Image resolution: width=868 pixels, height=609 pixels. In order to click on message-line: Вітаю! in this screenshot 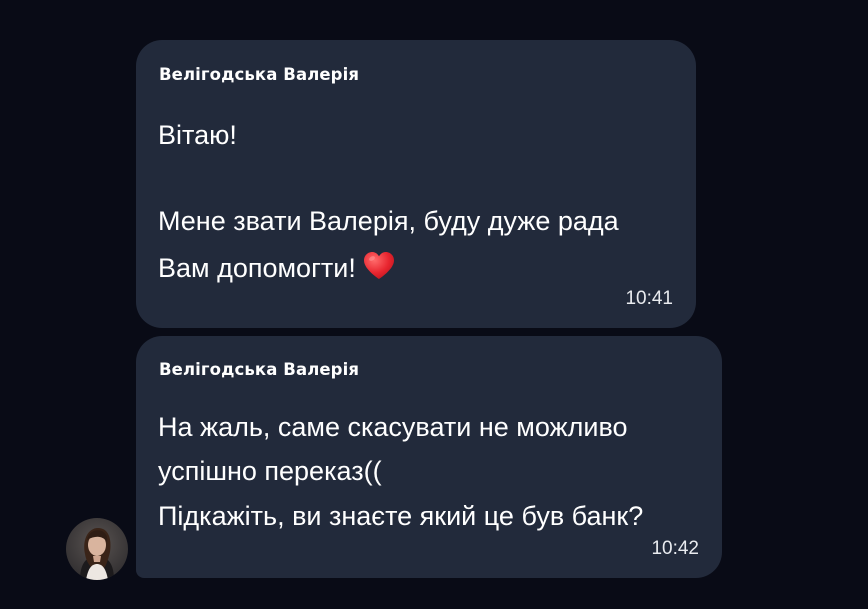, I will do `click(197, 135)`.